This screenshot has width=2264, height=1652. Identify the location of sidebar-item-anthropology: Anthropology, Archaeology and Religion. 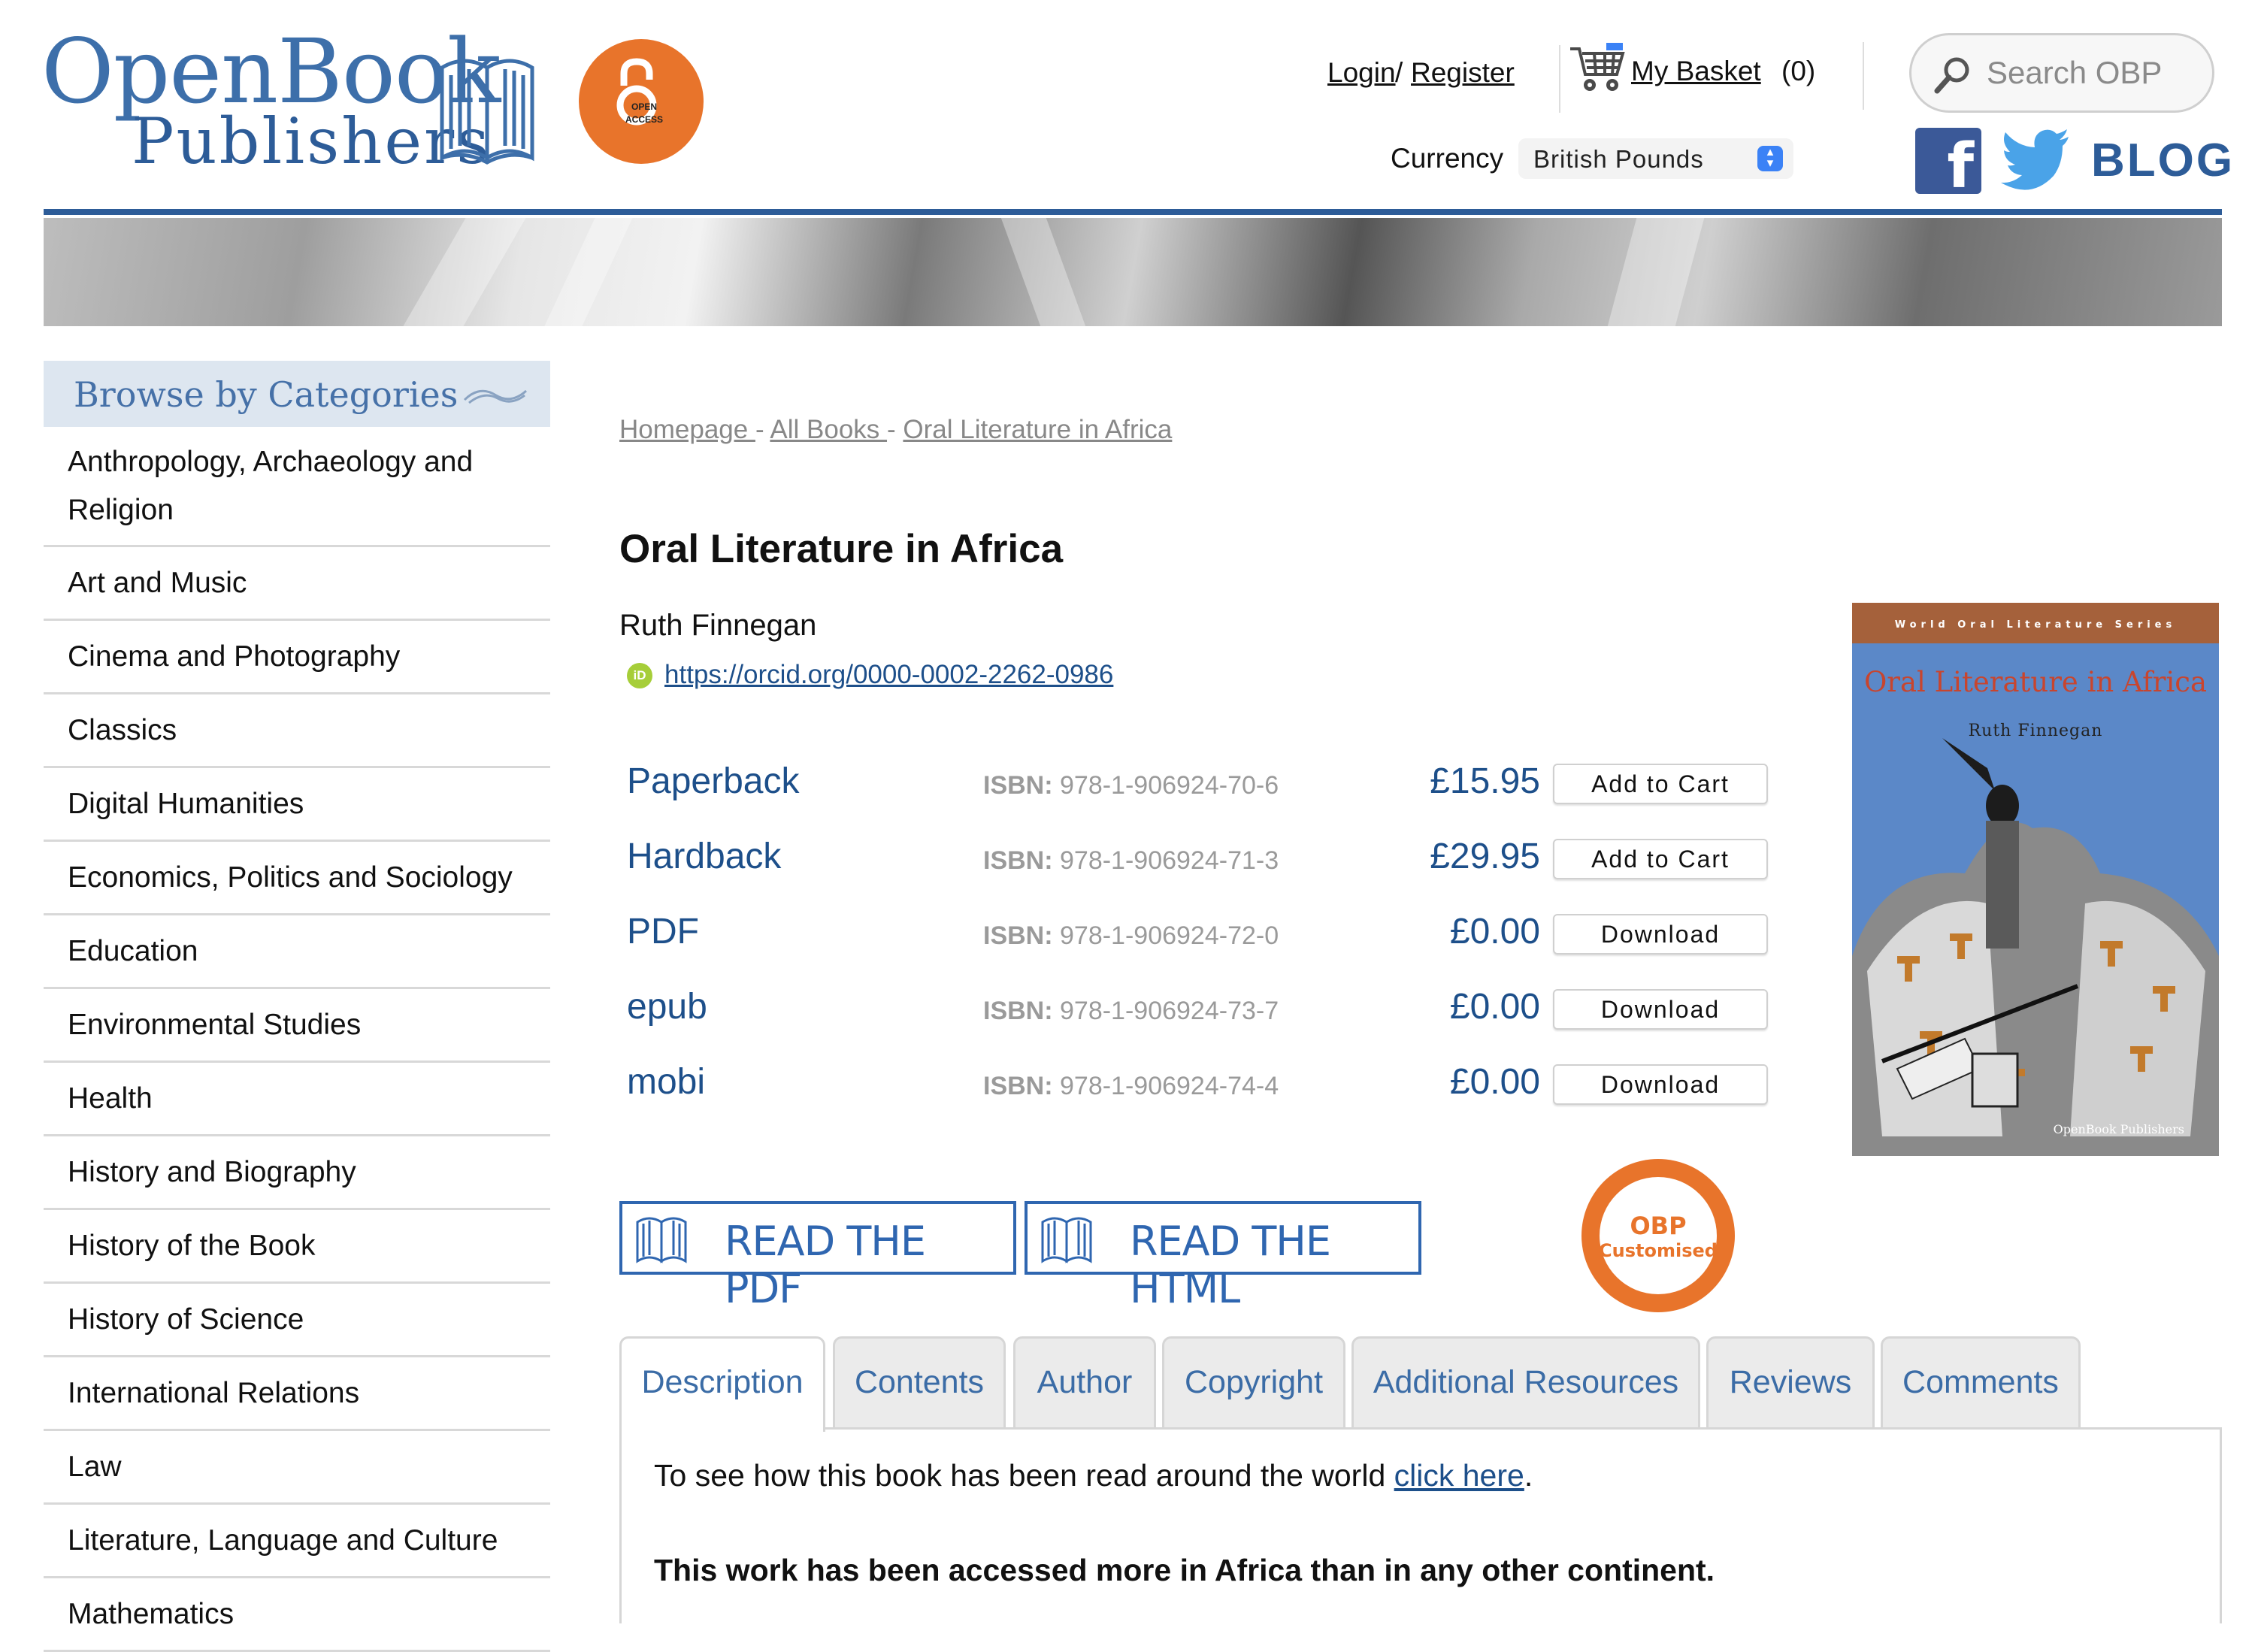
(297, 487).